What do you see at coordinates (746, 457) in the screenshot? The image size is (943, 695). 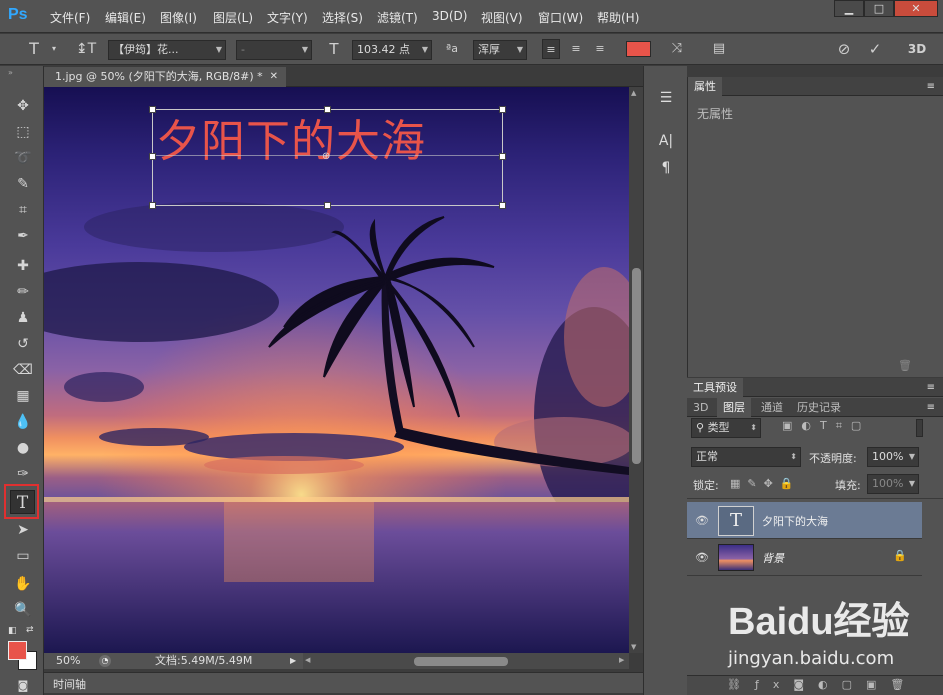 I see `blend-mode-select: 正常 ⬍` at bounding box center [746, 457].